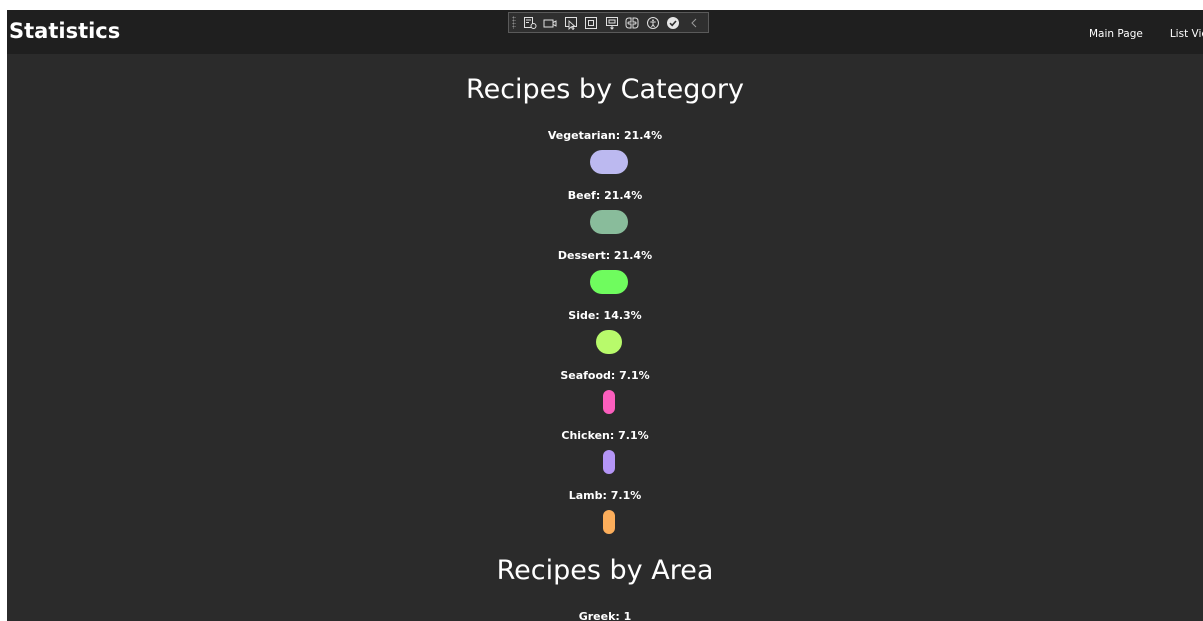  What do you see at coordinates (605, 135) in the screenshot?
I see `category-label-vegetarian: Vegetarian: 21.4%` at bounding box center [605, 135].